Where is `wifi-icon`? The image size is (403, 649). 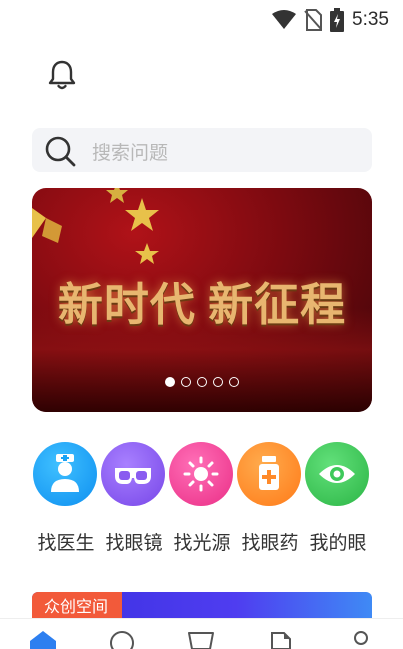
wifi-icon is located at coordinates (284, 19).